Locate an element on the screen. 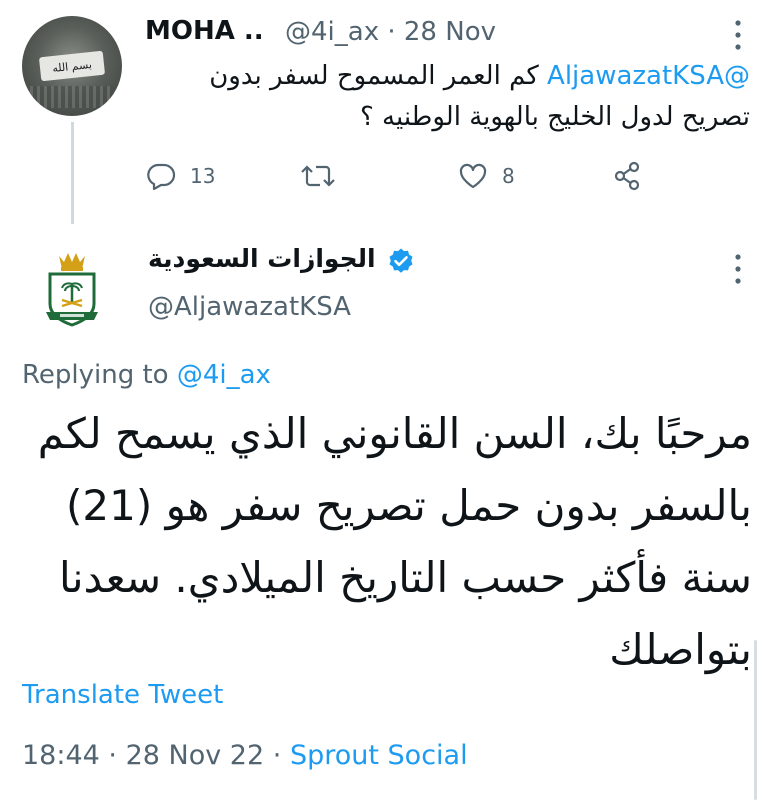 Image resolution: width=772 pixels, height=800 pixels. avatar-moha: بسم الله is located at coordinates (72, 66).